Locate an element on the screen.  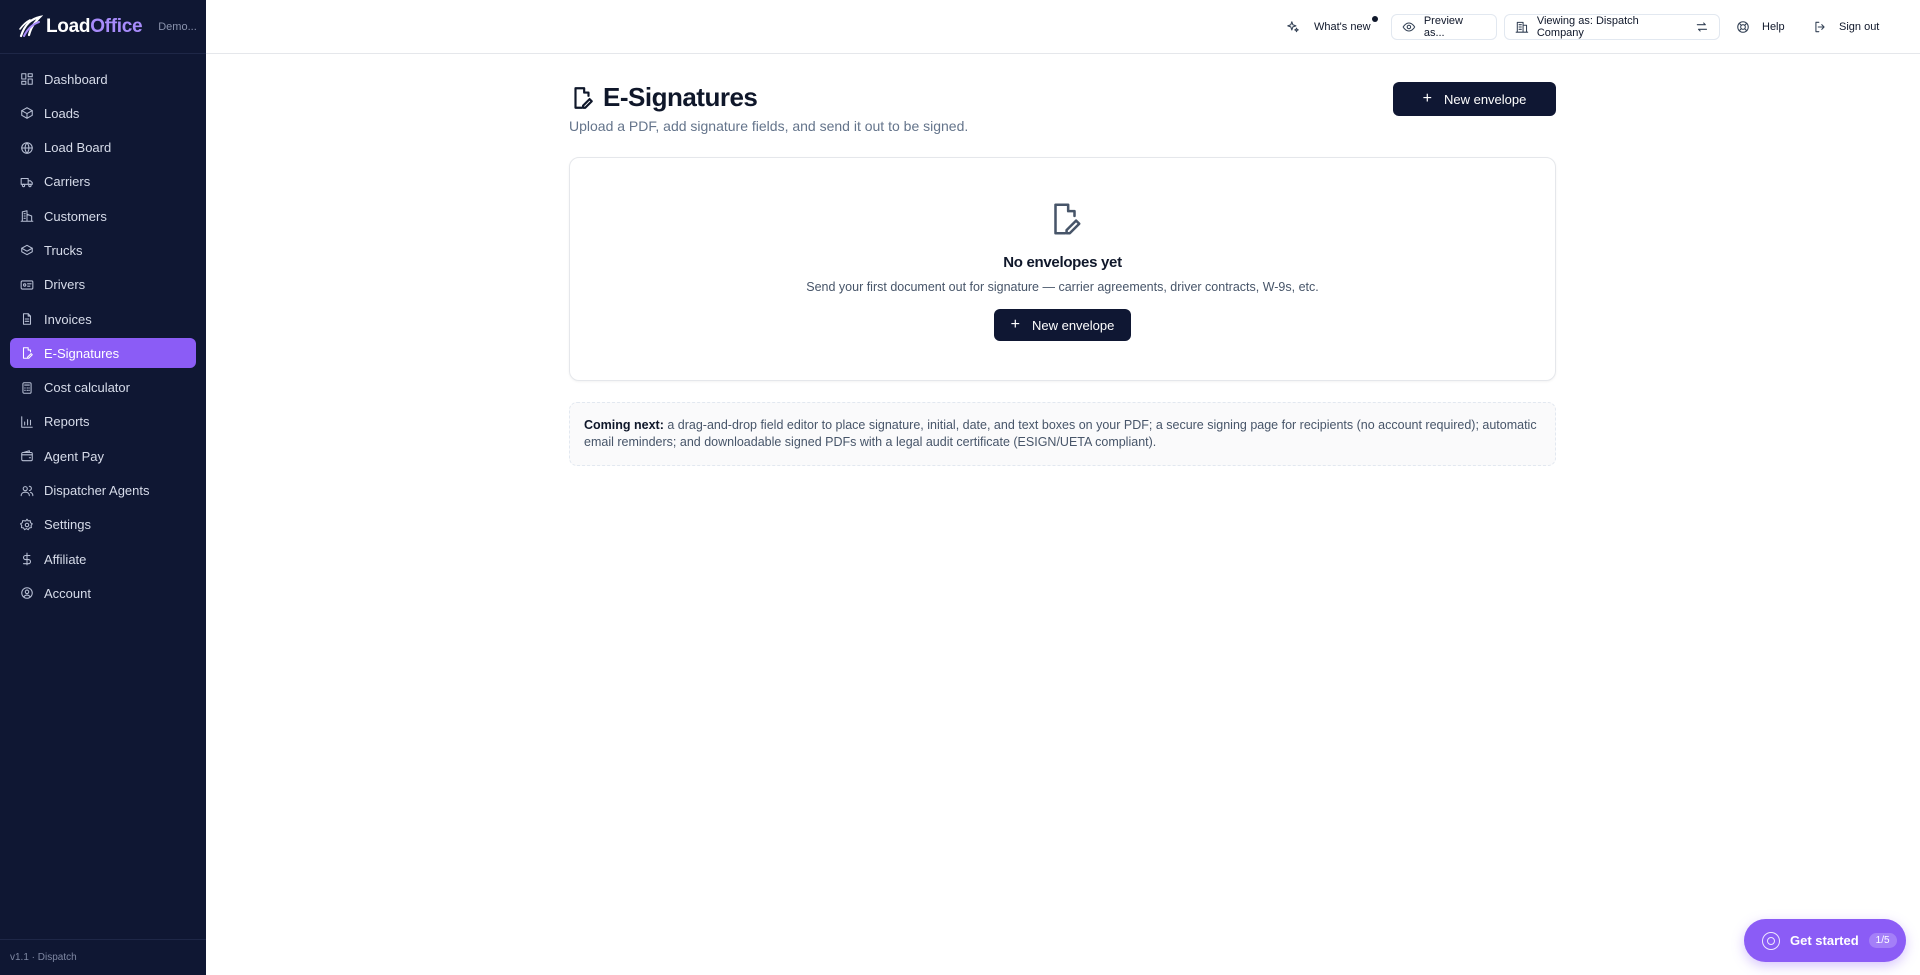
log-out-icon is located at coordinates (1820, 27).